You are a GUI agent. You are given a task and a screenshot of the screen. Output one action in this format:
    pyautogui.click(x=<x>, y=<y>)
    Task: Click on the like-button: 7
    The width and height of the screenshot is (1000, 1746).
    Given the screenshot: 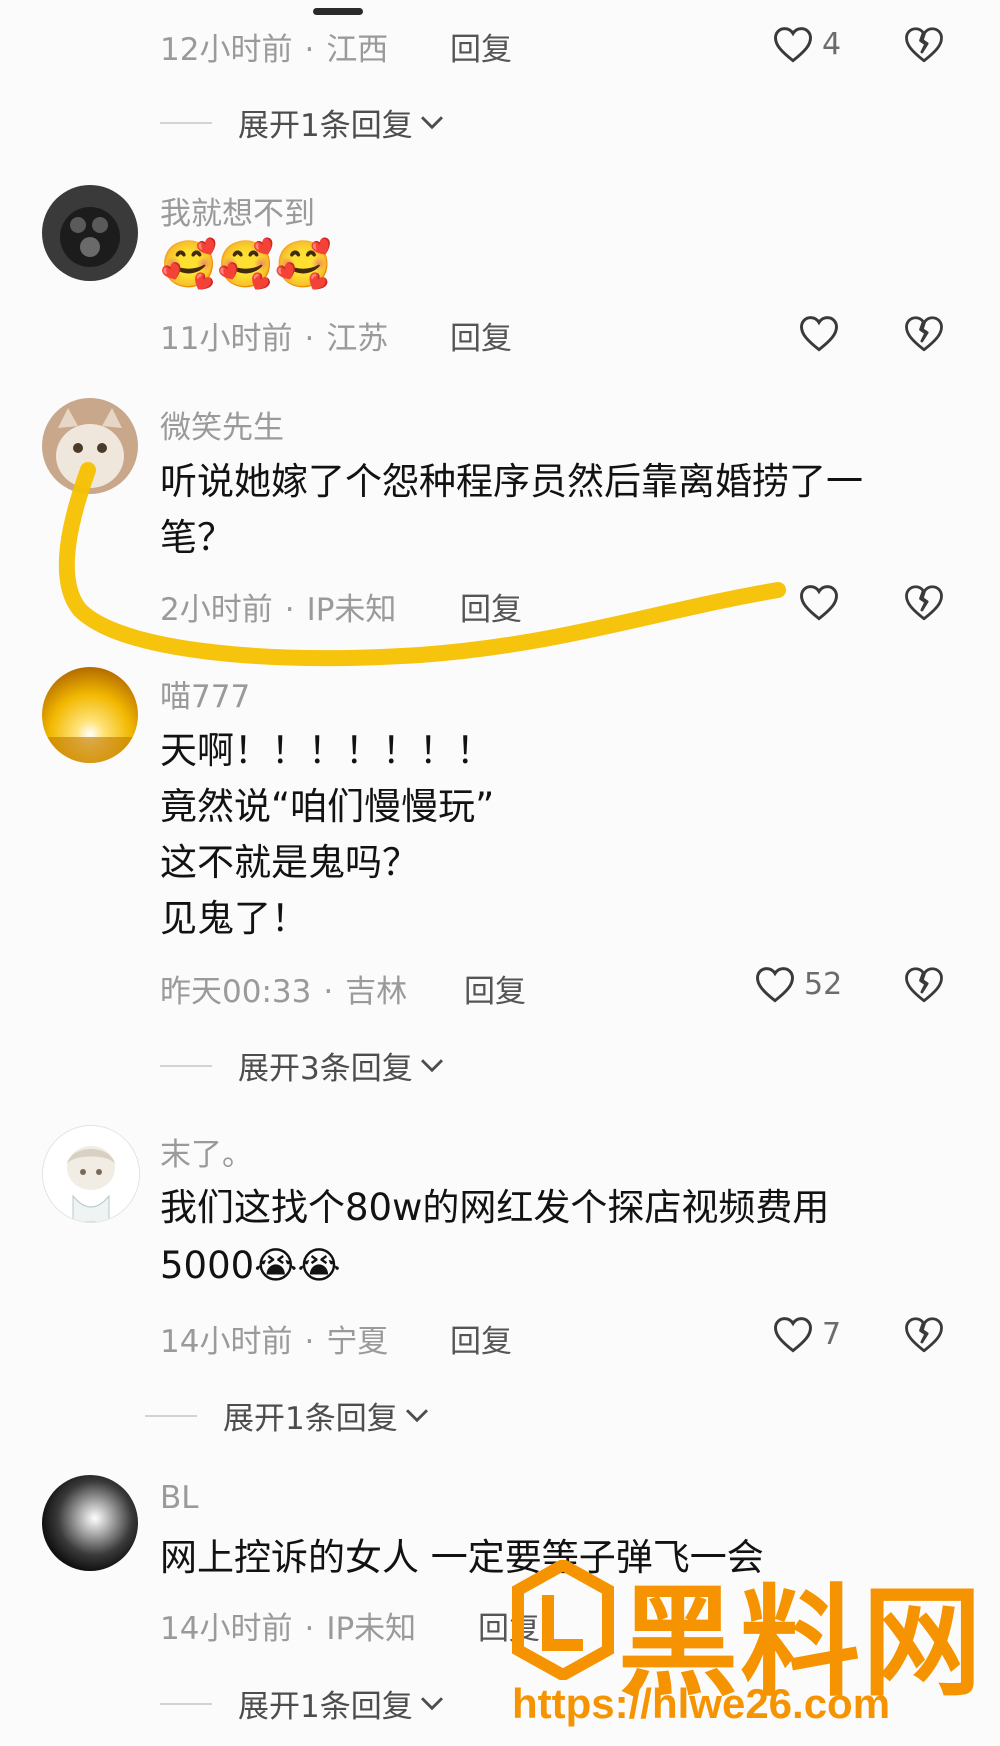 What is the action you would take?
    pyautogui.click(x=806, y=1334)
    